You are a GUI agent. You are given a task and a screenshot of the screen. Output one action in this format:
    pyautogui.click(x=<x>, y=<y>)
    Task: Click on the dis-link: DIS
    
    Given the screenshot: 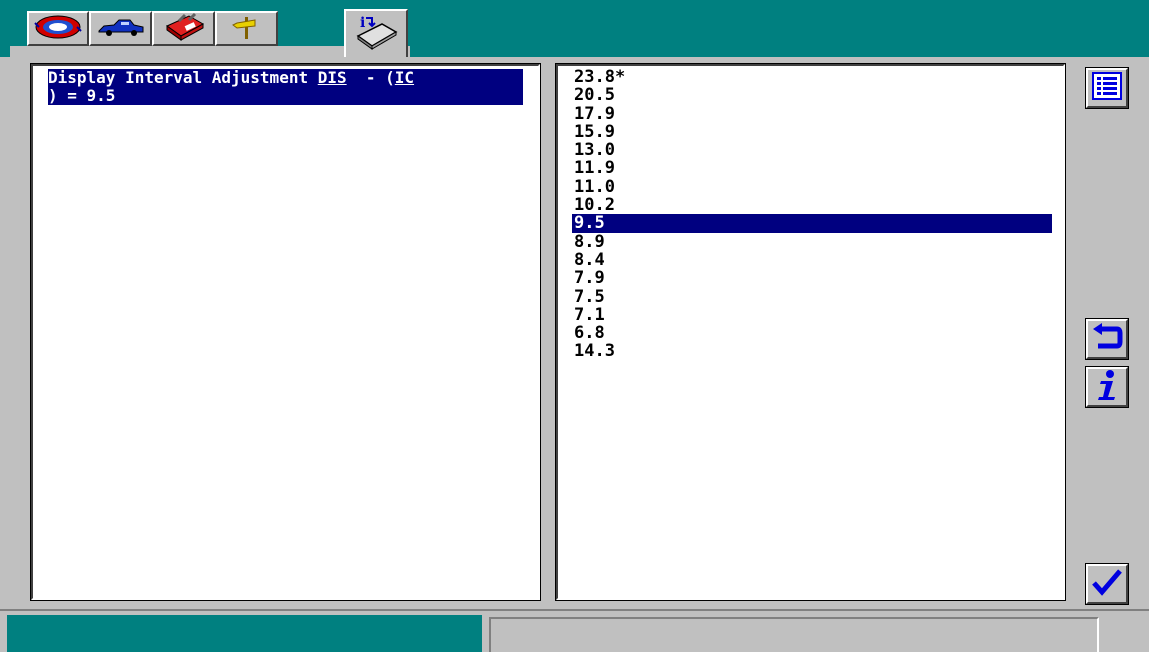 What is the action you would take?
    pyautogui.click(x=332, y=77)
    